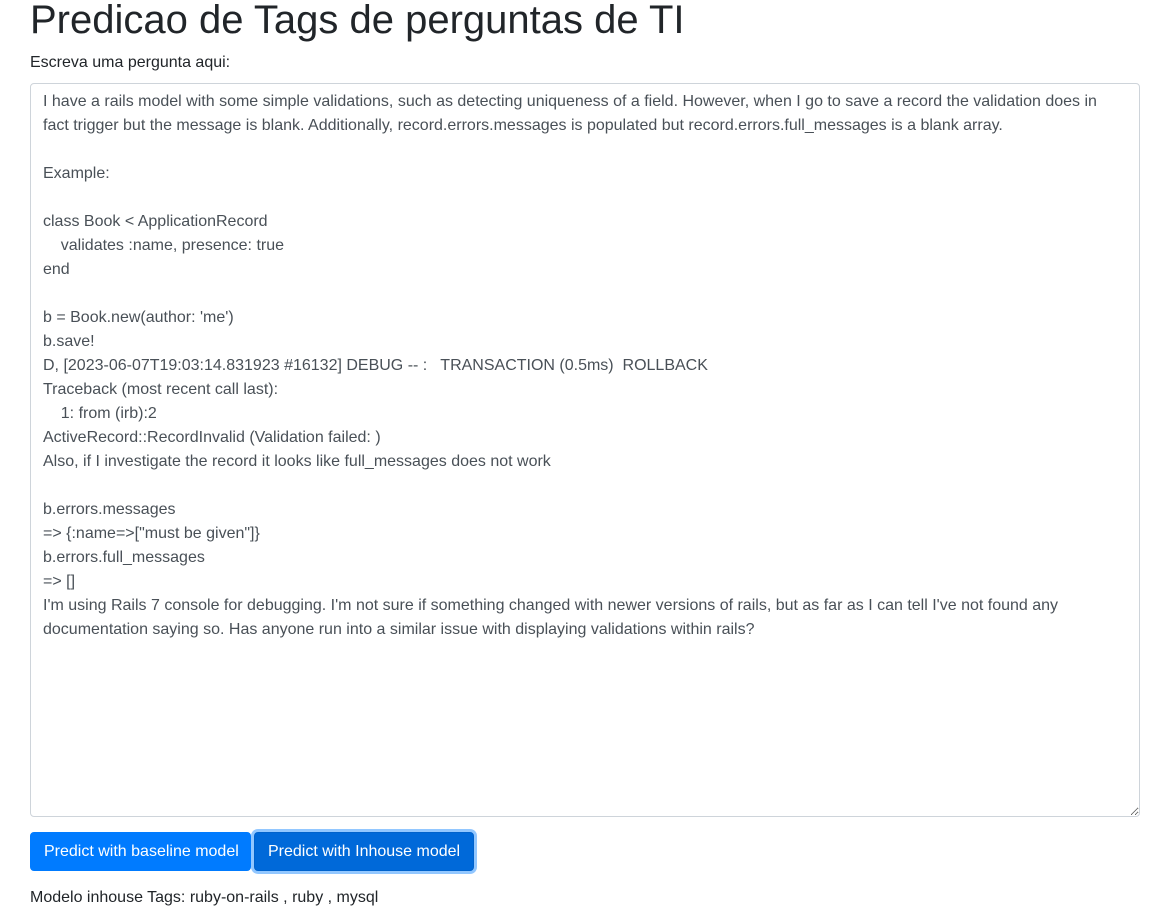 This screenshot has height=919, width=1167. Describe the element at coordinates (357, 21) in the screenshot. I see `page-title: Predicao de Tags de perguntas de TI` at that location.